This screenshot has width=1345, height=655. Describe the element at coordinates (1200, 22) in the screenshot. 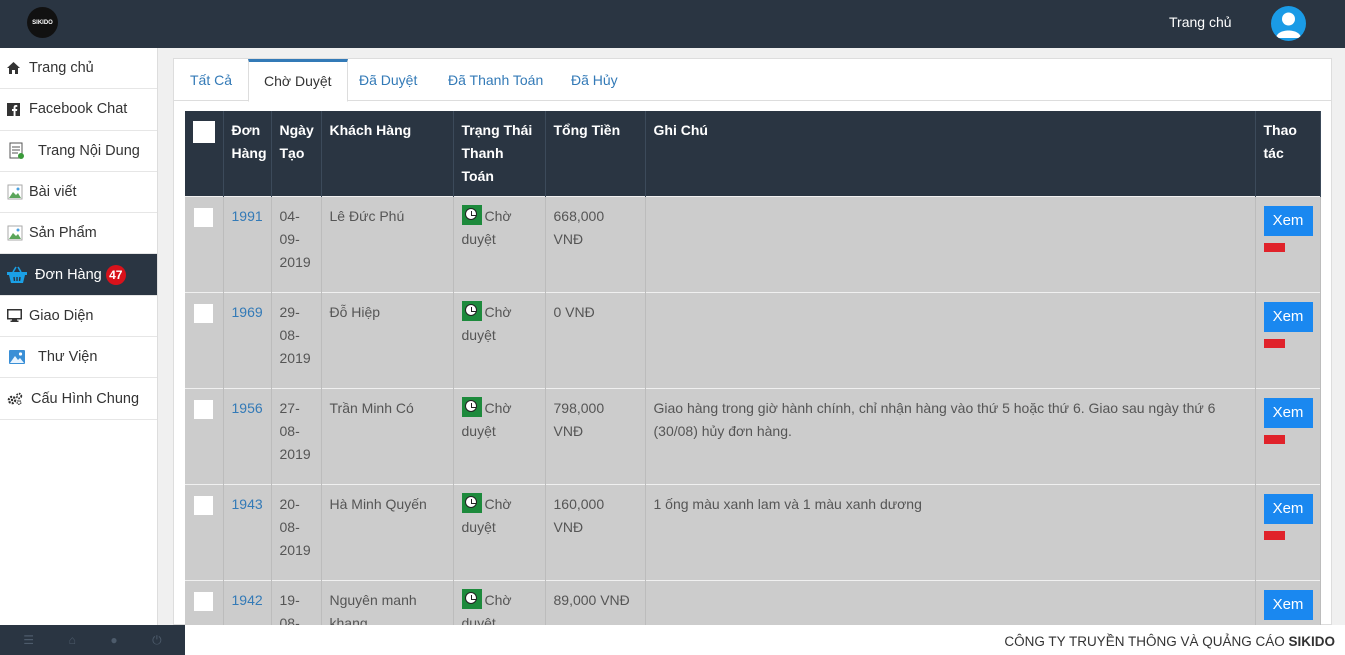

I see `top-home-link: Trang chủ` at that location.